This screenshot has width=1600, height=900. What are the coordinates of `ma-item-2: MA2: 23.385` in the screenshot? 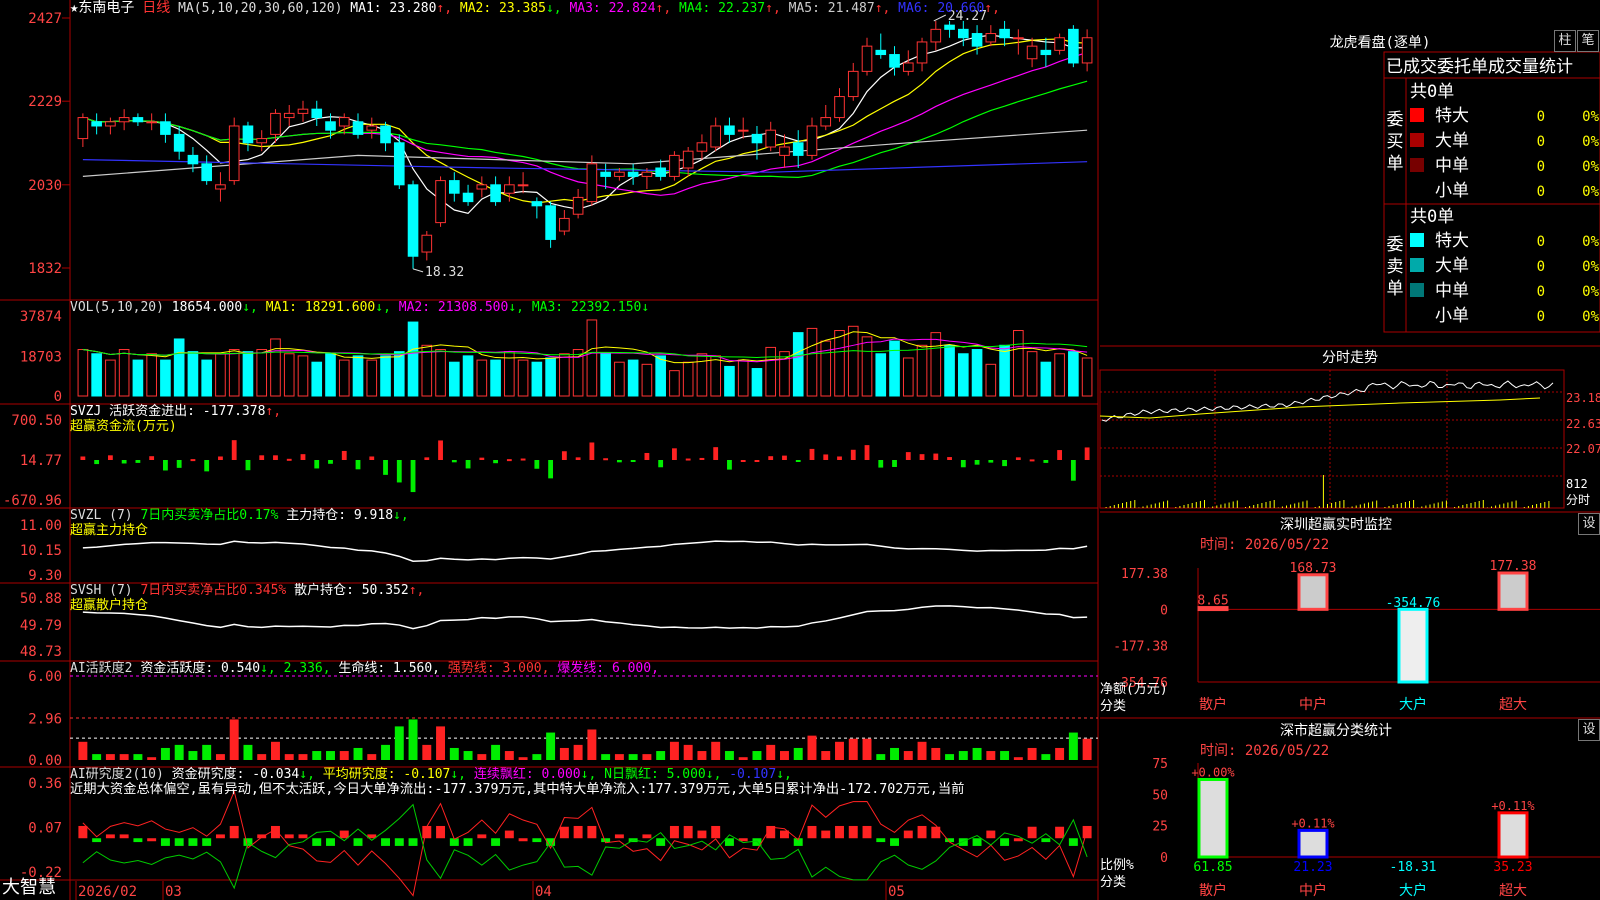 It's located at (499, 8).